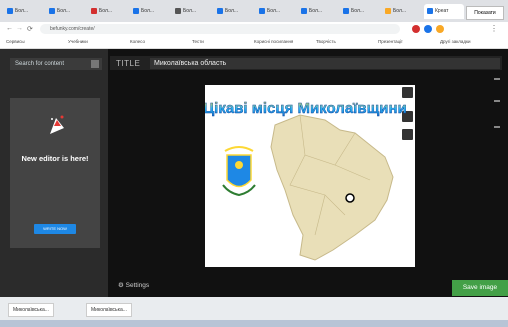 The height and width of the screenshot is (327, 508). Describe the element at coordinates (306, 108) in the screenshot. I see `canvas-heading: Цікаві місця Миколаївщини` at that location.